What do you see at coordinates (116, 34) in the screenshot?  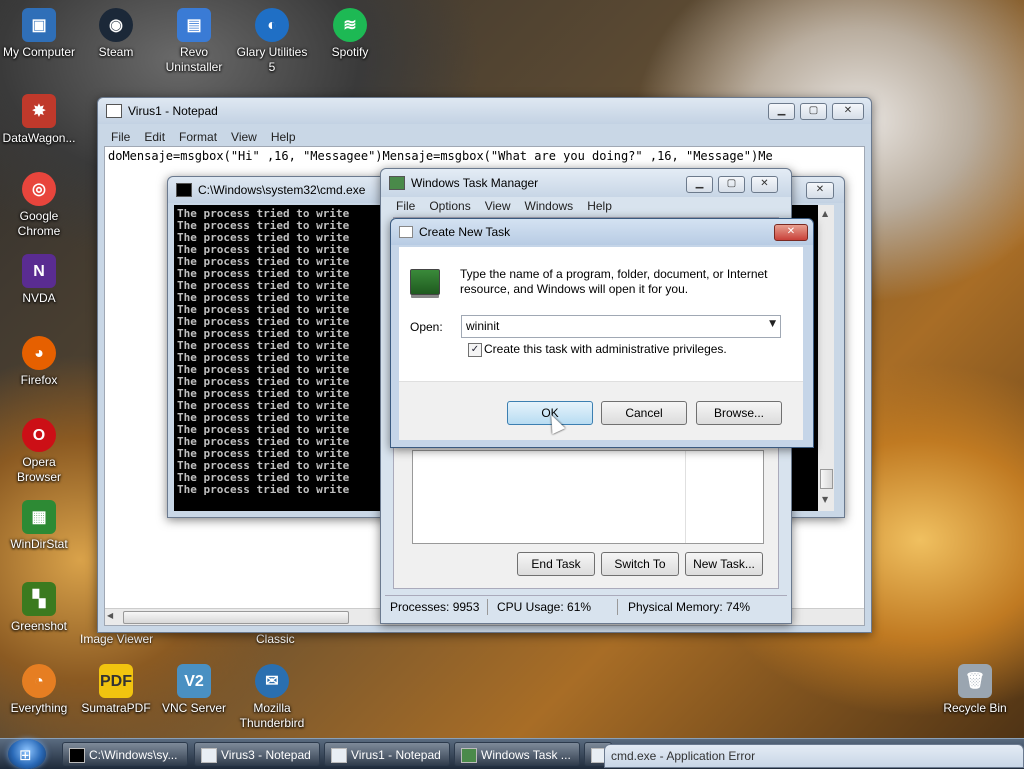 I see `desktop-icon-steam: ◉ Steam` at bounding box center [116, 34].